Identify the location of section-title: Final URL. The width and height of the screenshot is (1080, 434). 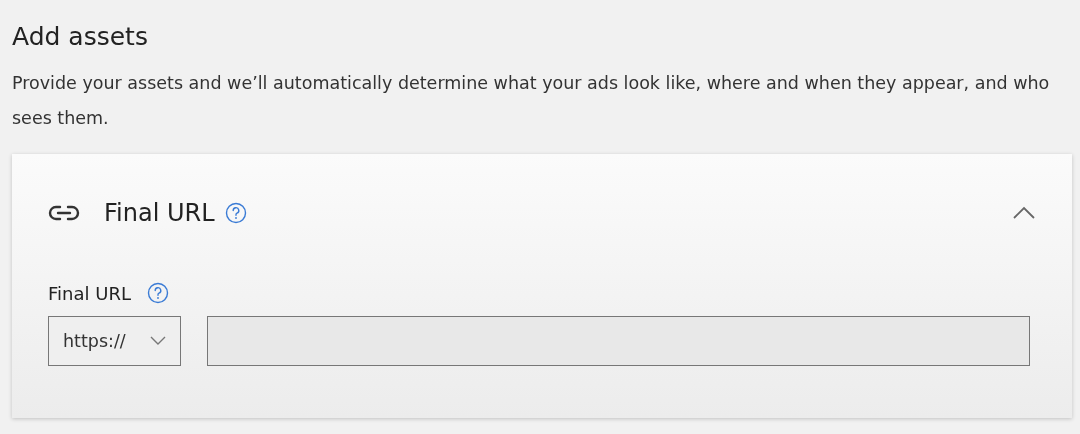
(159, 213).